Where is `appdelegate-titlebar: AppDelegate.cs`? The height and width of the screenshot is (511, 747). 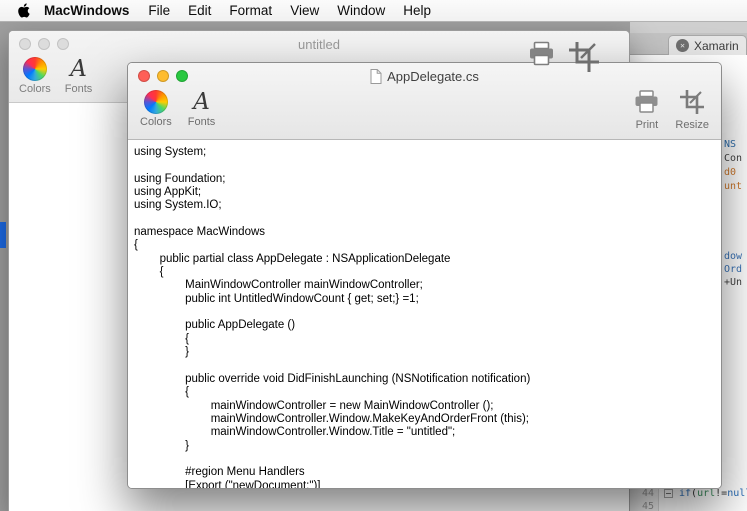 appdelegate-titlebar: AppDelegate.cs is located at coordinates (424, 76).